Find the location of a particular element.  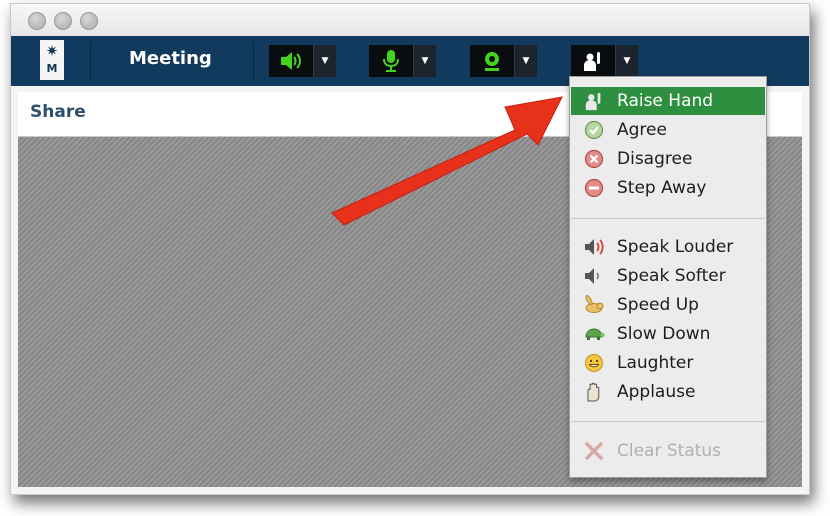

menu-item-clear-status: Clear Status is located at coordinates (668, 451).